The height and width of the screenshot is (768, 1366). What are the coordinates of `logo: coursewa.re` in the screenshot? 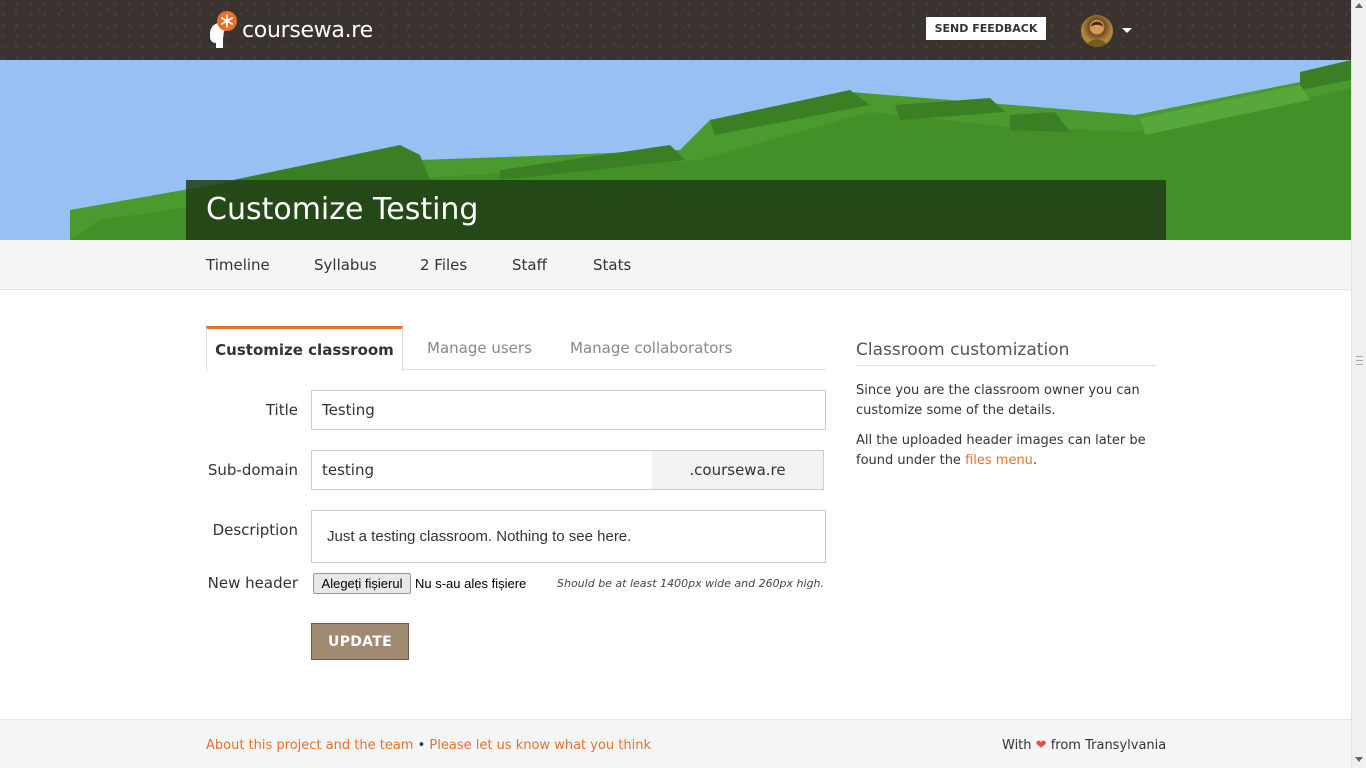 It's located at (289, 30).